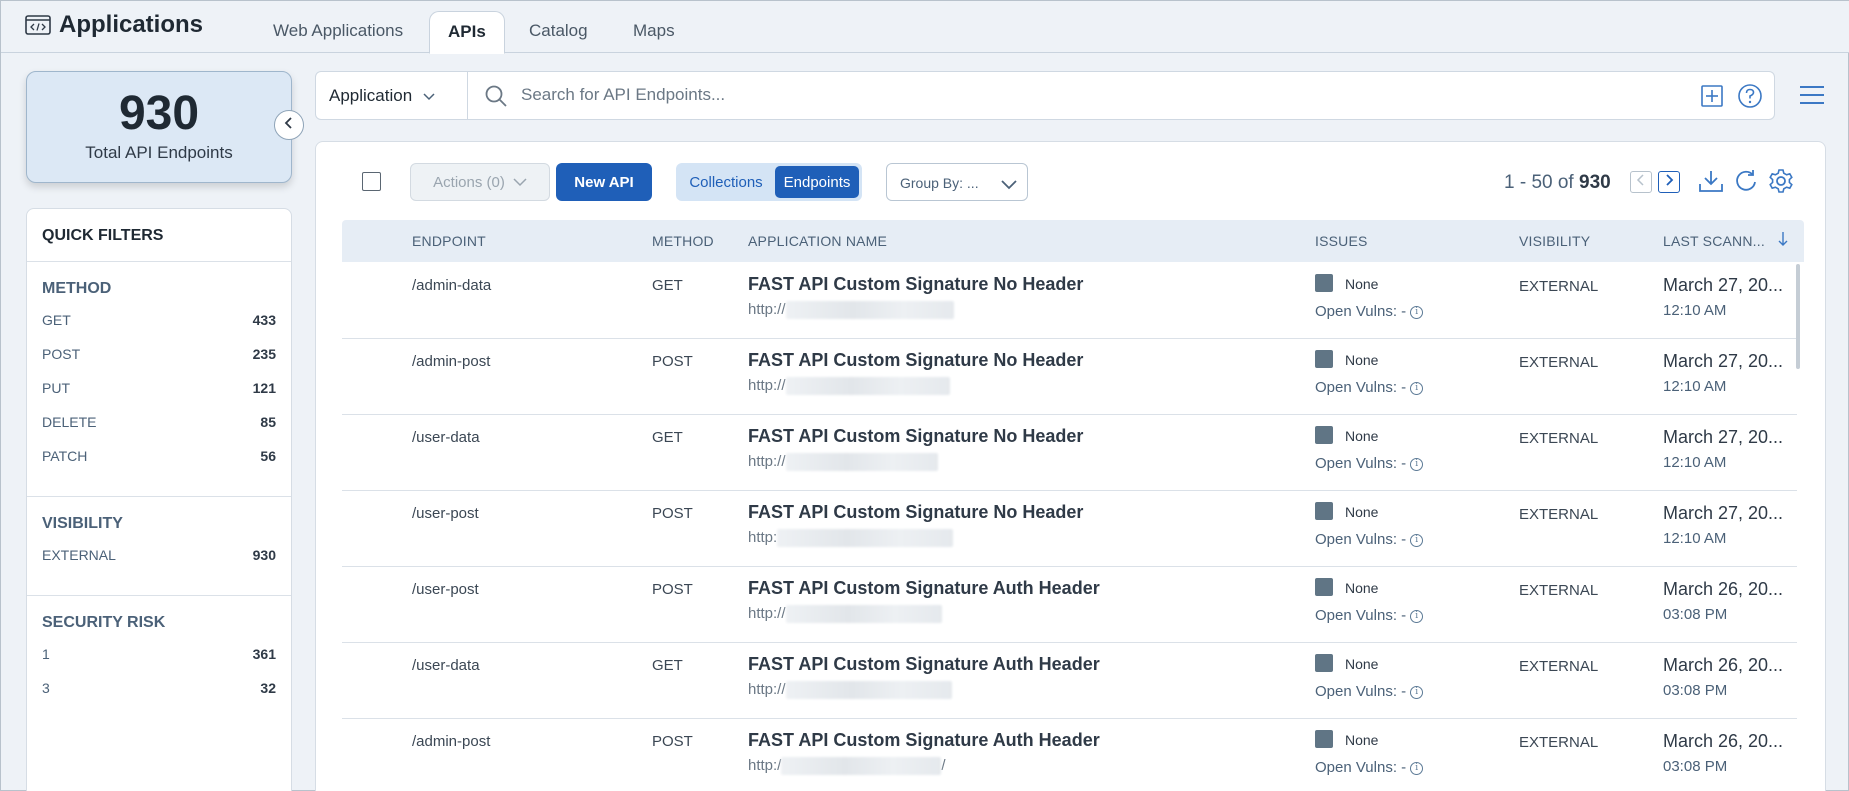 This screenshot has height=791, width=1849. I want to click on search-scope-dropdown: Application, so click(392, 95).